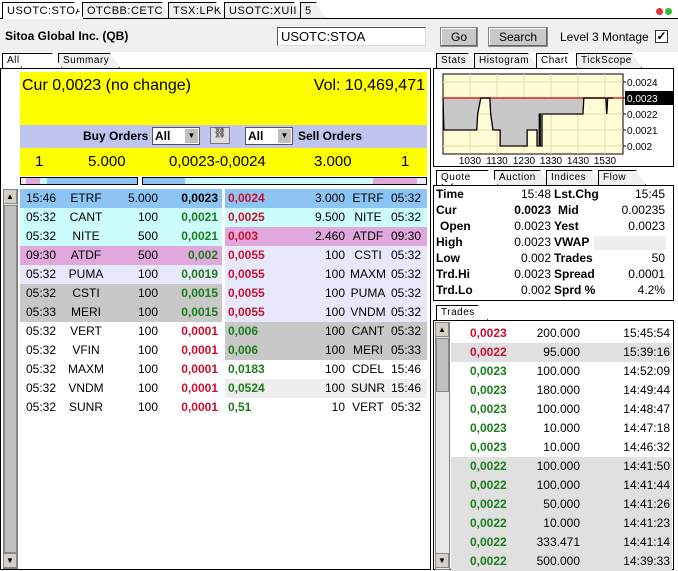 This screenshot has width=678, height=571. I want to click on quote-row: Cur 0.0023 Mid 0.00235, so click(553, 211).